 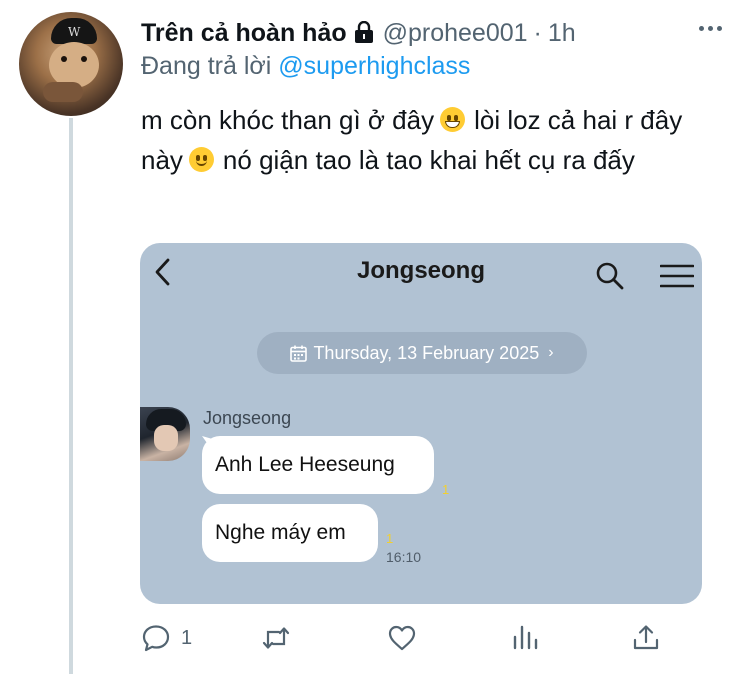 I want to click on date-label: Thursday, 13 February 2025, so click(x=426, y=352).